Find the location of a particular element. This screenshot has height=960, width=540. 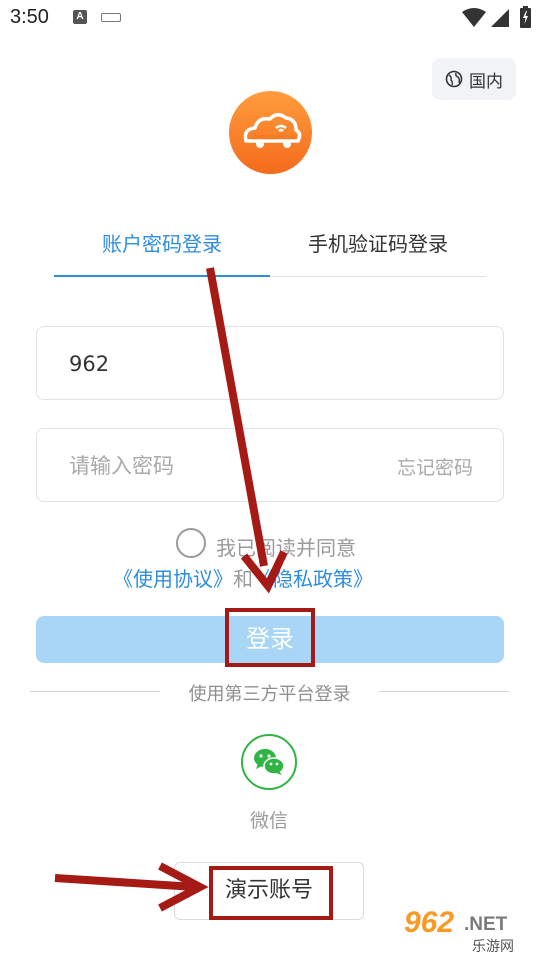

wechat-login-button is located at coordinates (269, 762).